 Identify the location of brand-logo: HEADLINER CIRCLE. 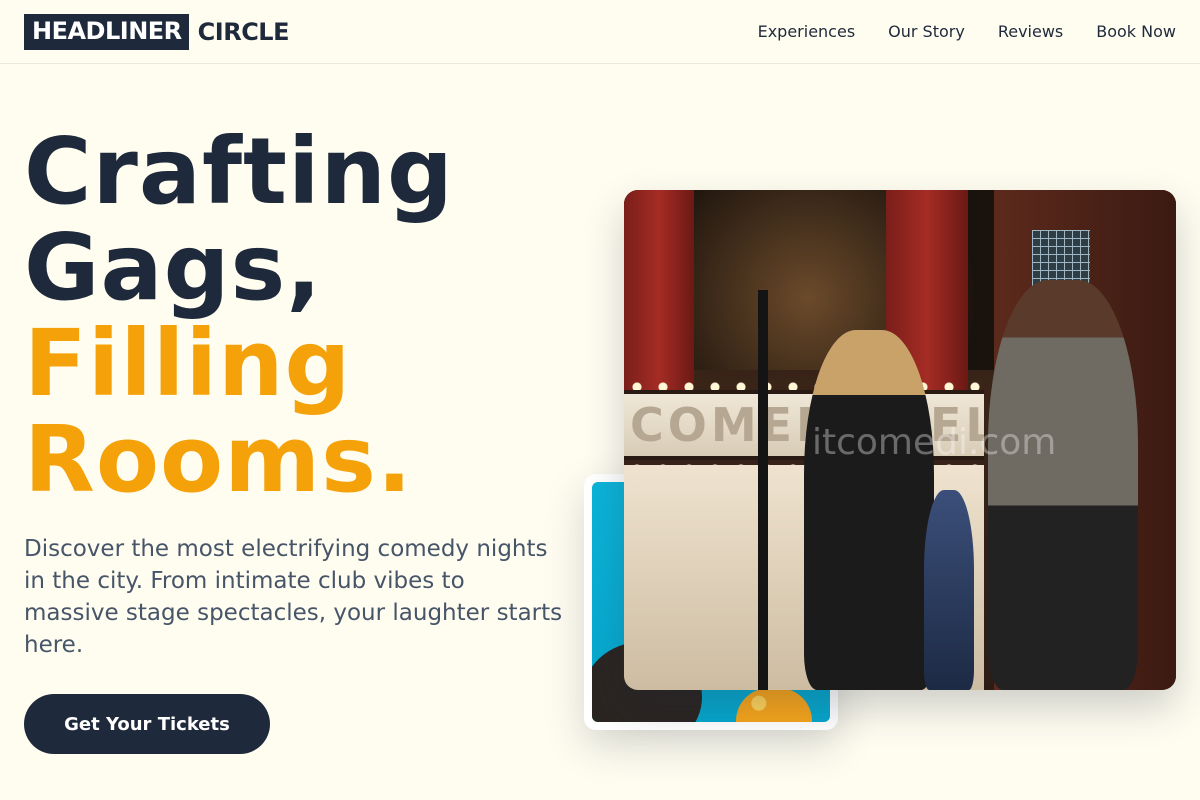
(157, 31).